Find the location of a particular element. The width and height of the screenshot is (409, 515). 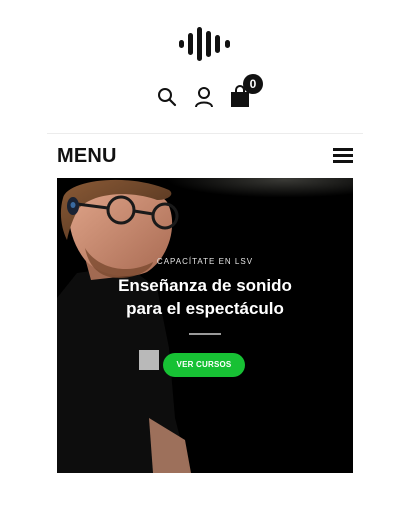

header-icons: 0 is located at coordinates (204, 94).